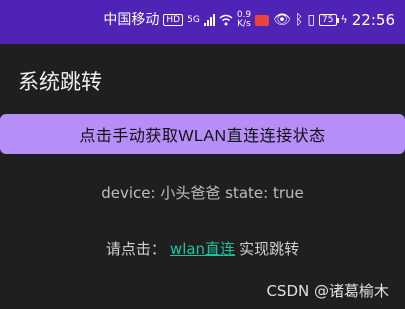 The height and width of the screenshot is (309, 405). Describe the element at coordinates (173, 20) in the screenshot. I see `hd-icon: HD` at that location.